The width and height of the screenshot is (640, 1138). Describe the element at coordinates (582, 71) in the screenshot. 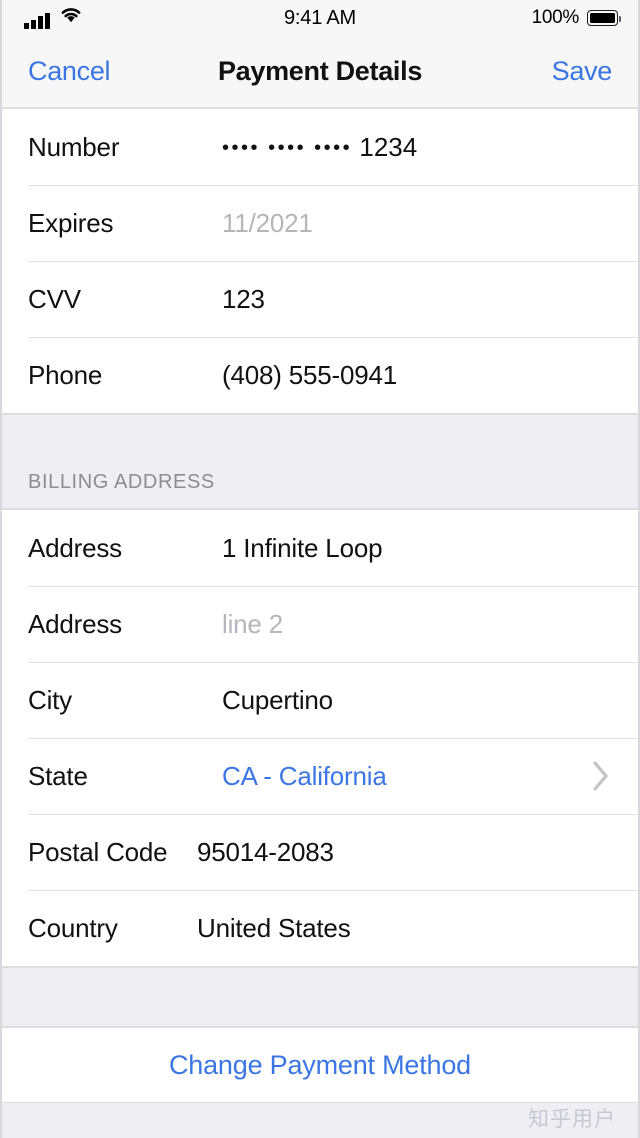

I see `save-button: Save` at that location.